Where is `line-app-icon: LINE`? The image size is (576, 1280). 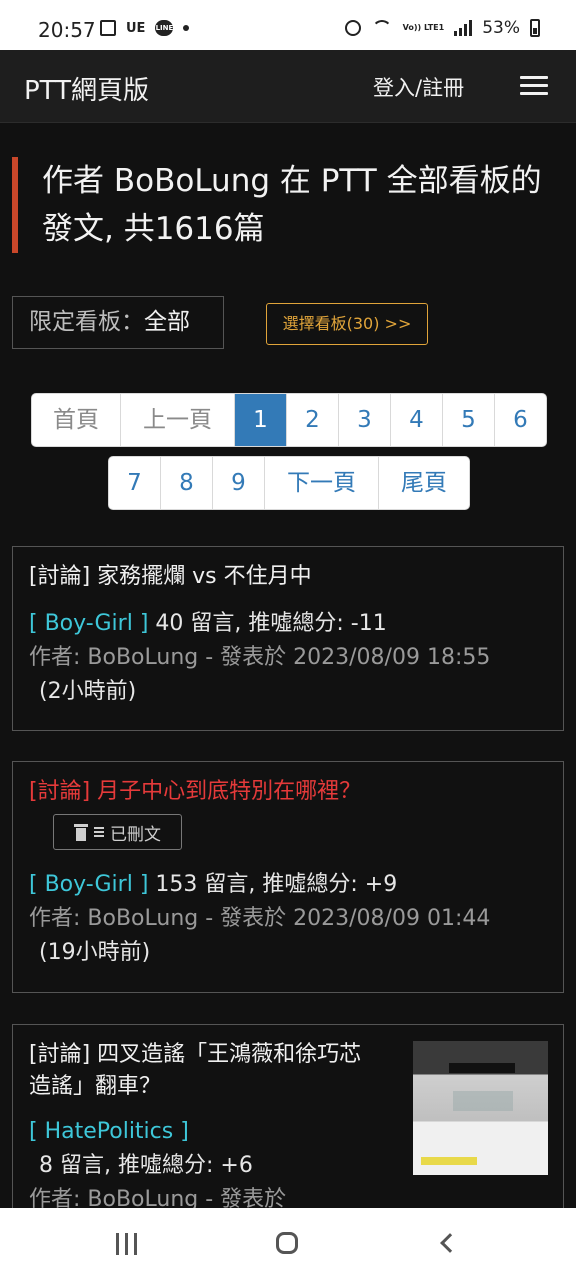
line-app-icon: LINE is located at coordinates (164, 28).